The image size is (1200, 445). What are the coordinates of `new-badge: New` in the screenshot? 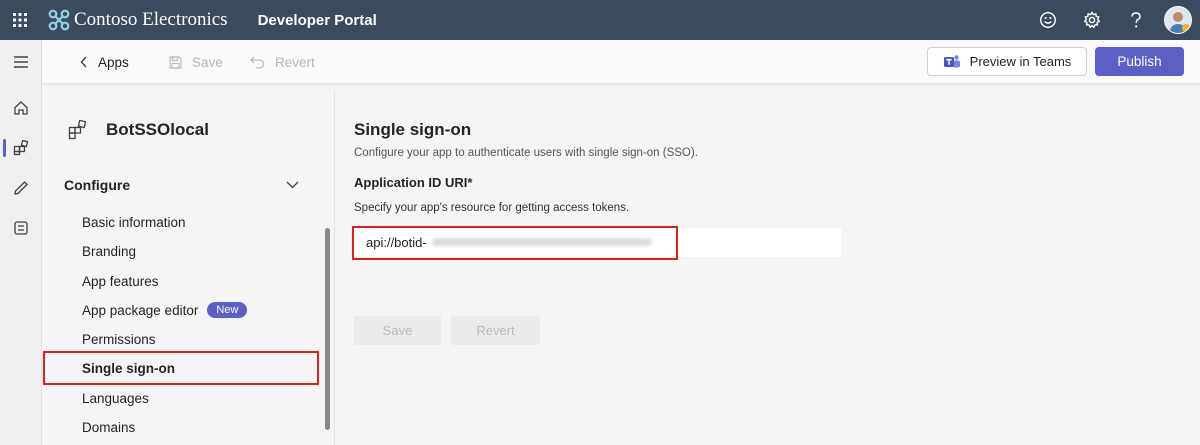 It's located at (227, 310).